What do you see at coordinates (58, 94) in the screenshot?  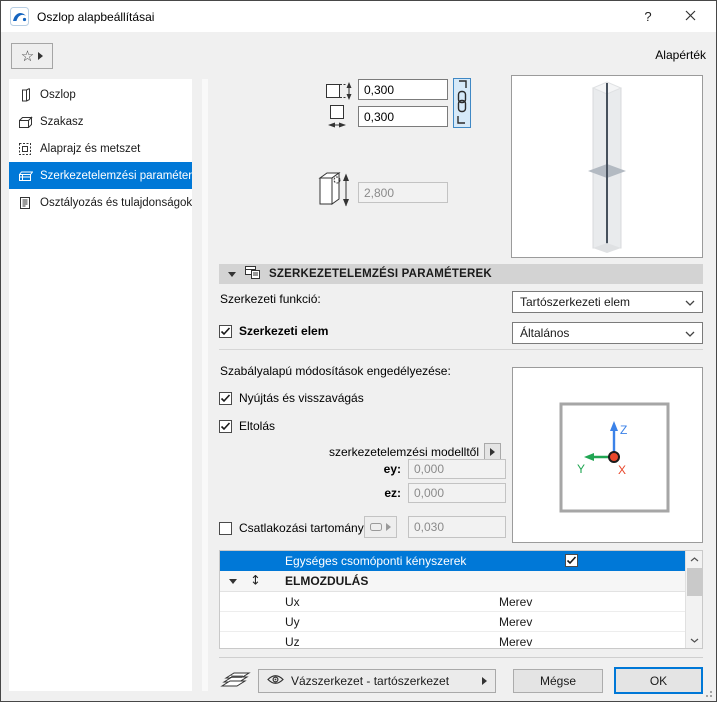 I see `sidebar-item-label: Oszlop` at bounding box center [58, 94].